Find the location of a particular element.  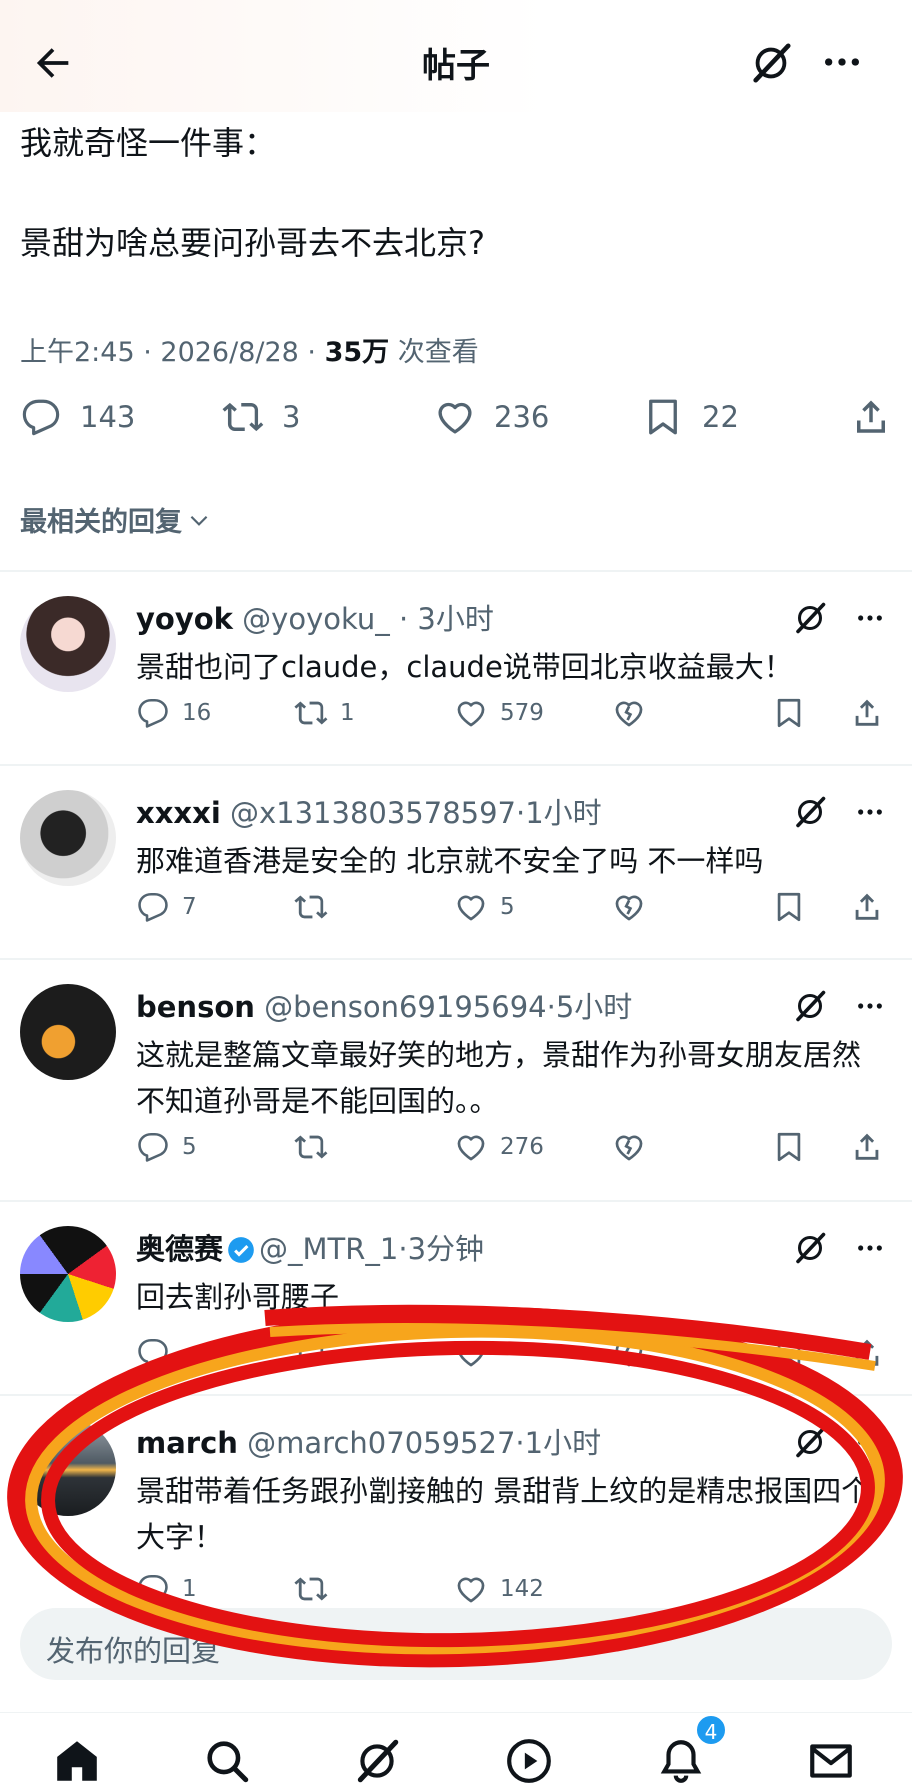

user-name: xxxxi is located at coordinates (178, 813).